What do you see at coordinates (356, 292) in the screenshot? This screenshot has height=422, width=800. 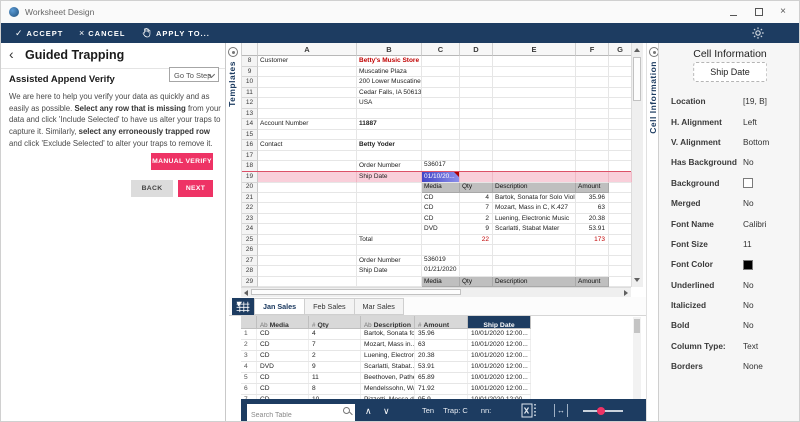 I see `scrollbar-thumb` at bounding box center [356, 292].